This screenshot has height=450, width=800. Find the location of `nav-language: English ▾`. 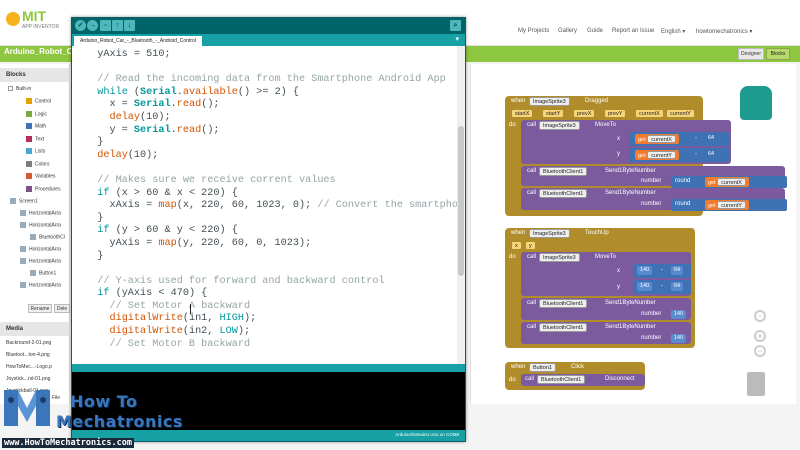

nav-language: English ▾ is located at coordinates (673, 31).